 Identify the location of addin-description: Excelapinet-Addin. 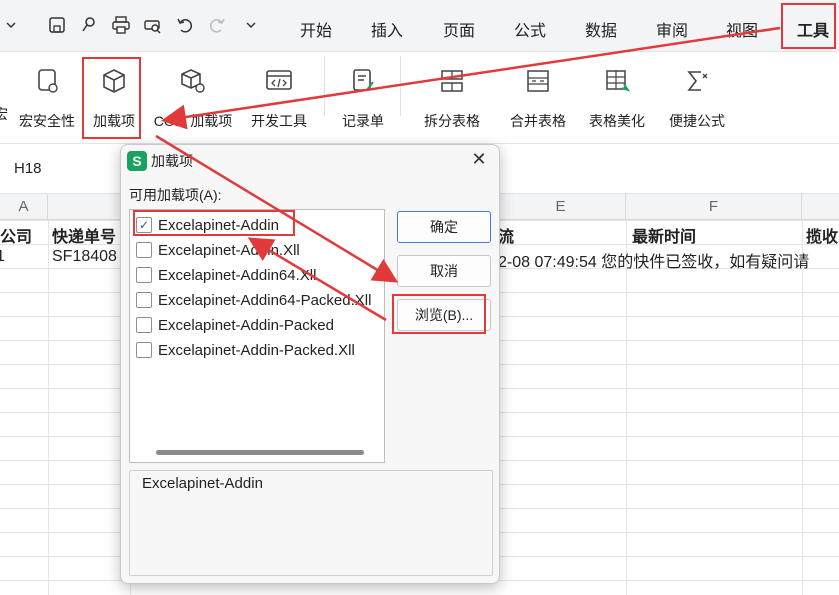
(202, 483).